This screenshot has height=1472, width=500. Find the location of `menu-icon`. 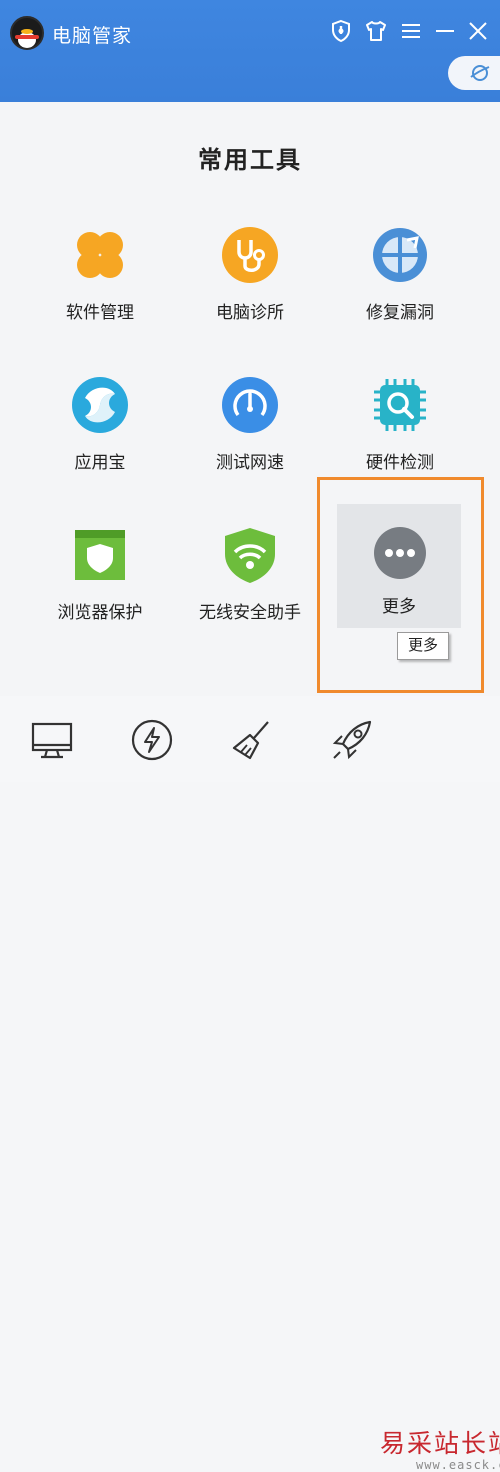

menu-icon is located at coordinates (411, 31).